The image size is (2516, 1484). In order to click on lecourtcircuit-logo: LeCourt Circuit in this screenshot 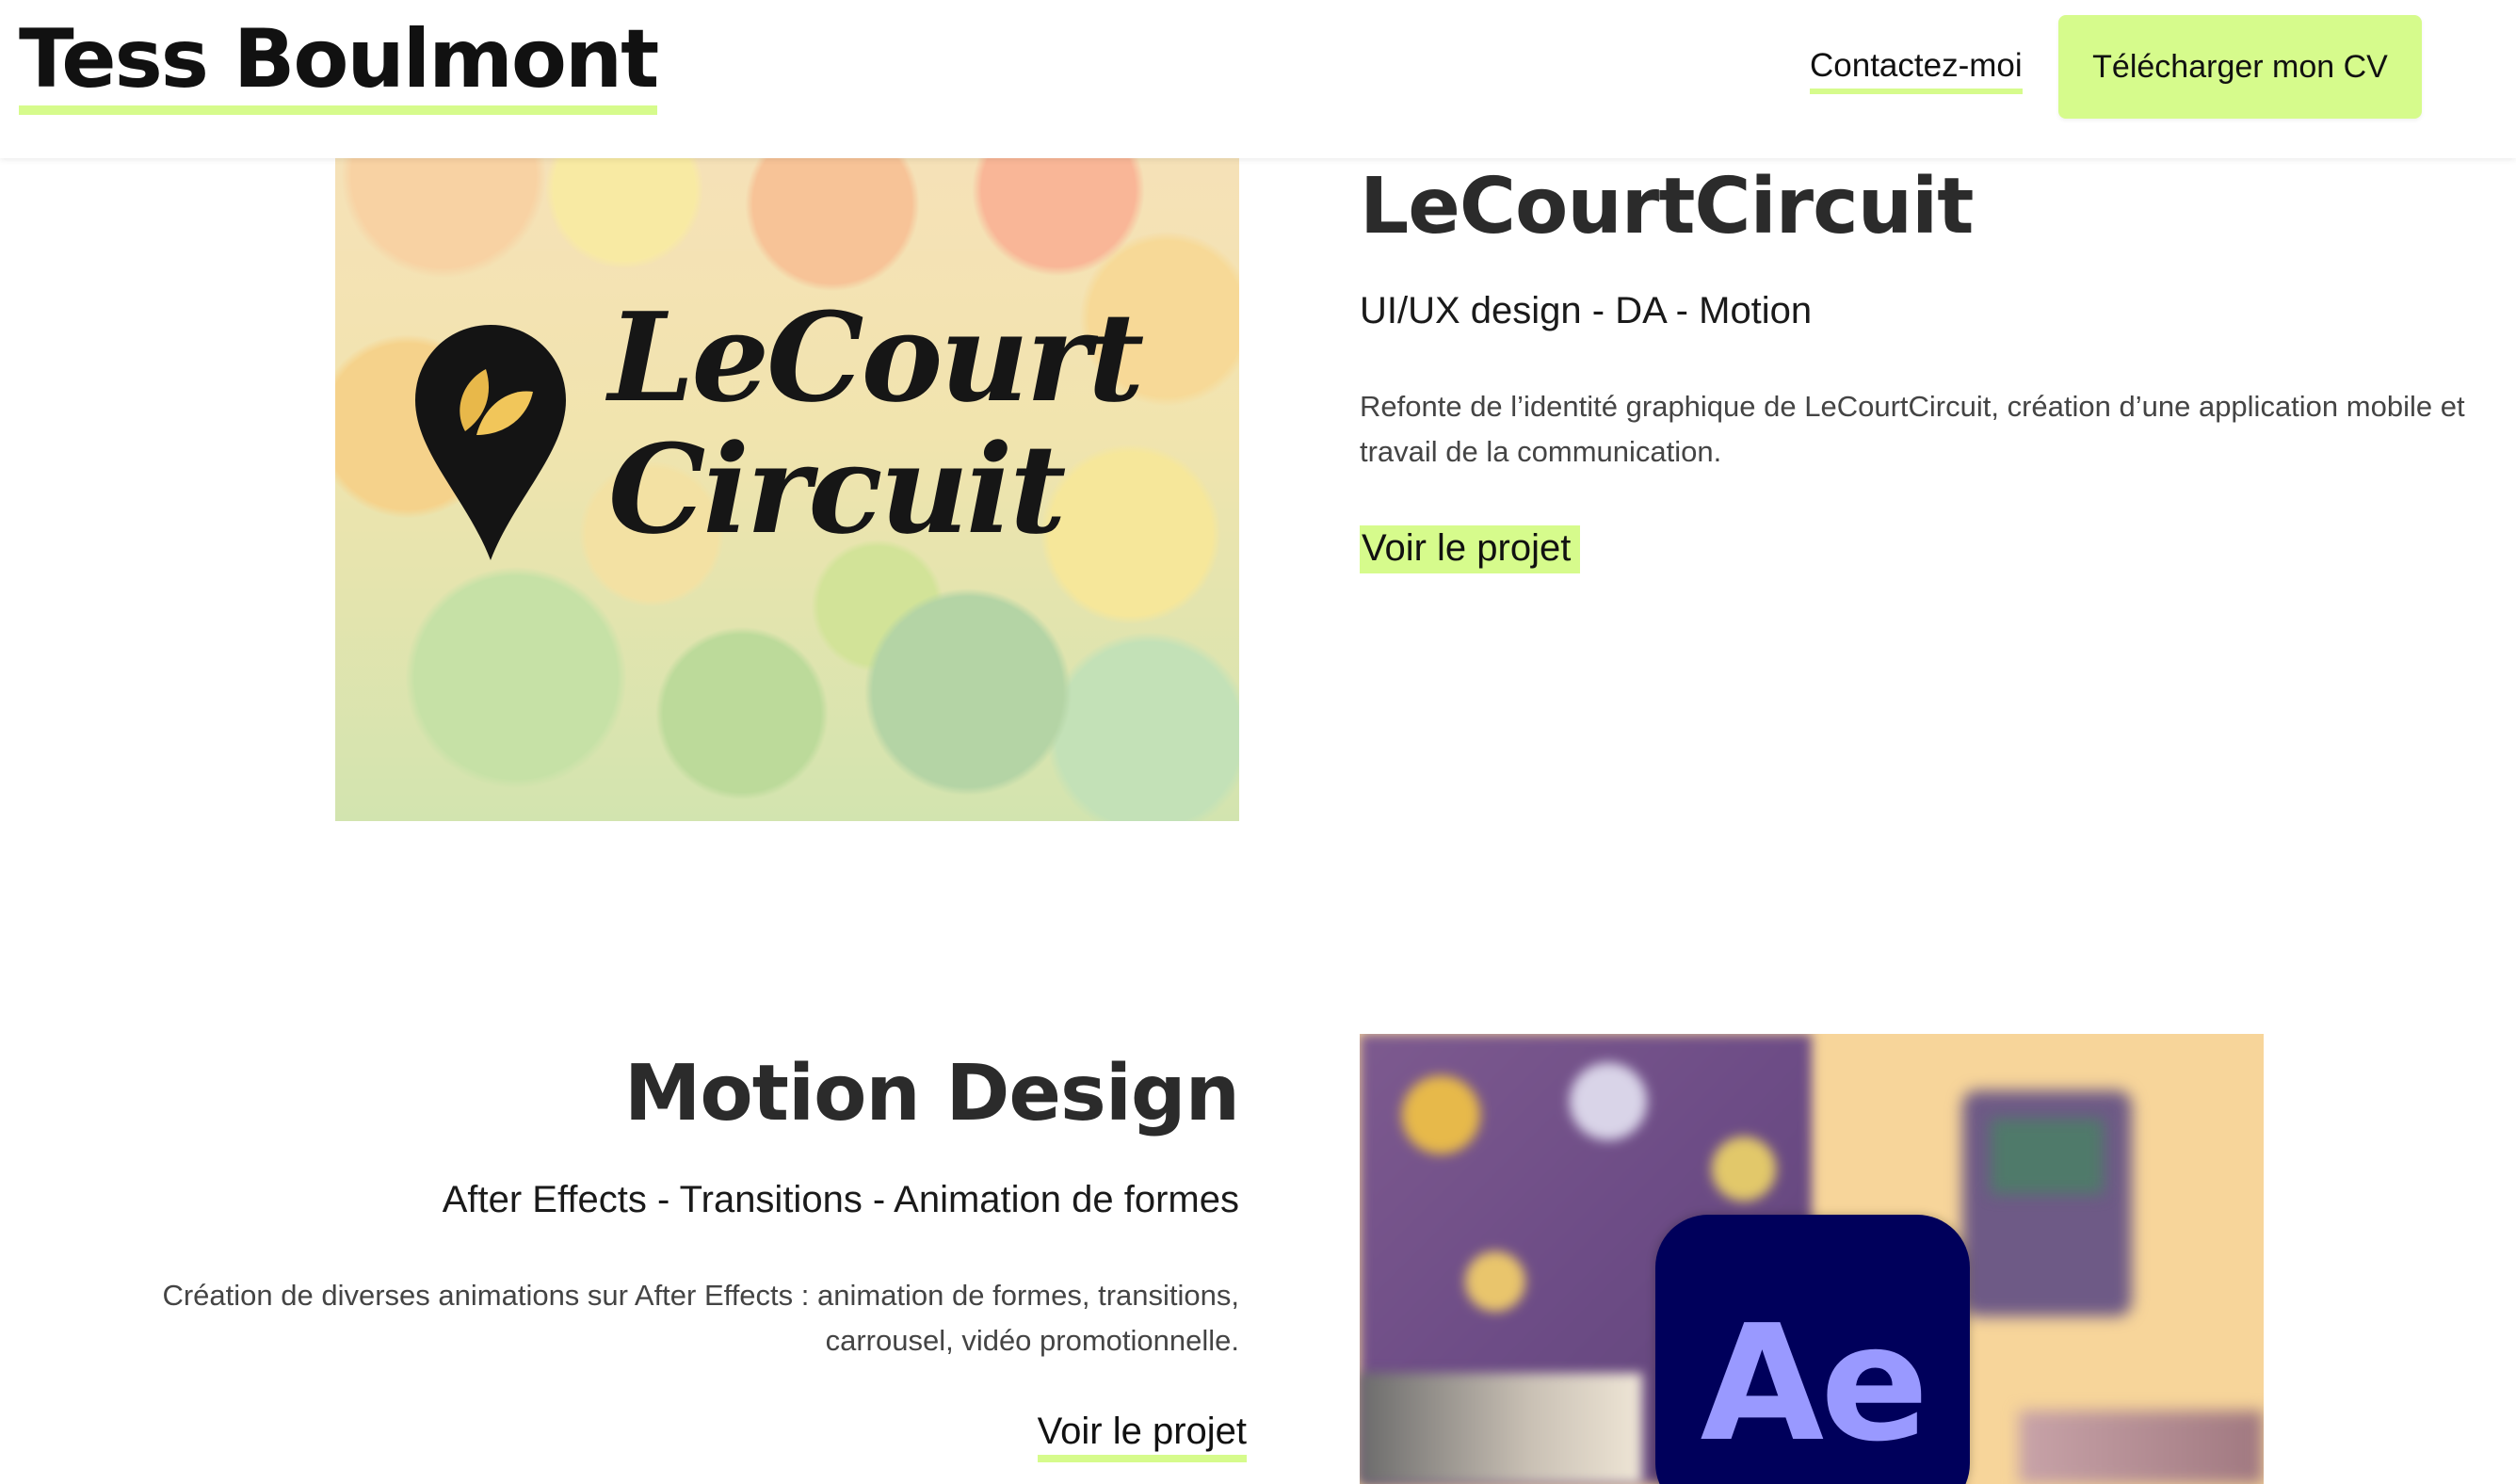, I will do `click(787, 461)`.